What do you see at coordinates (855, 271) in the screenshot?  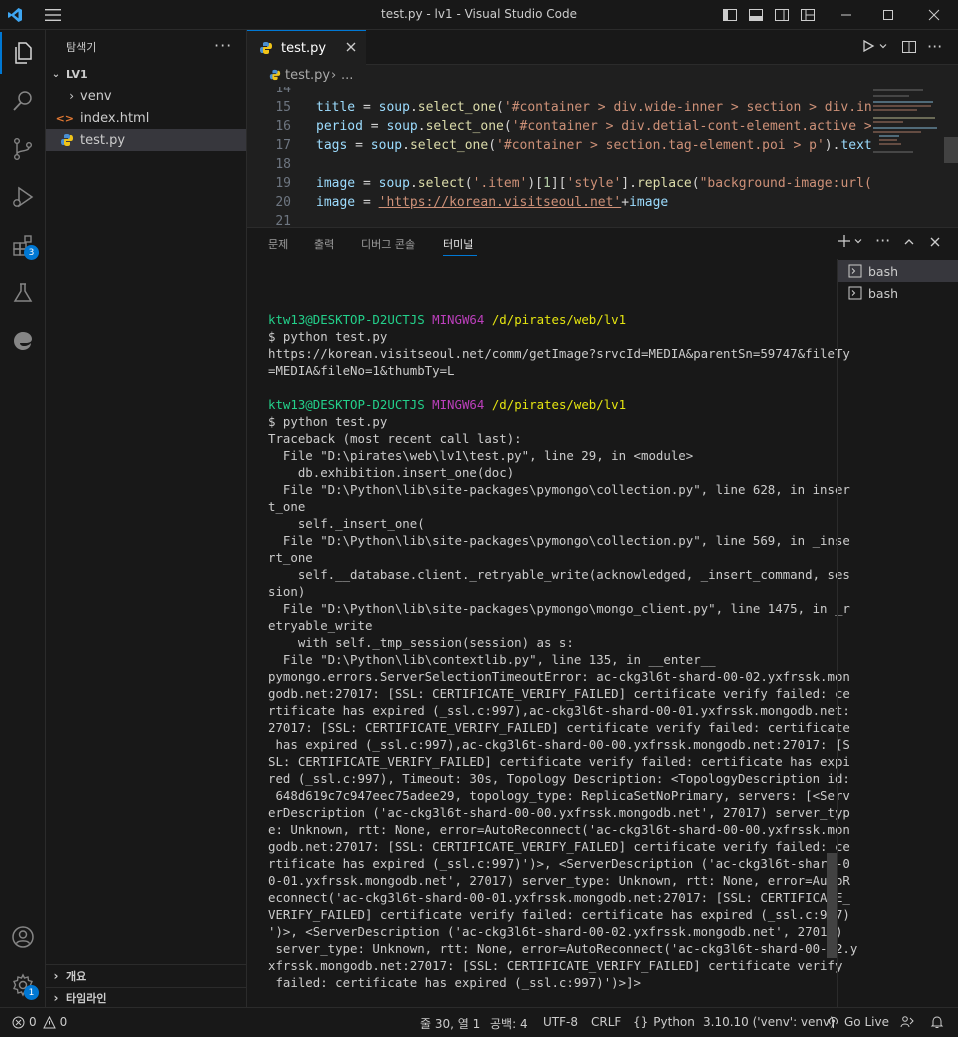 I see `terminal-icon` at bounding box center [855, 271].